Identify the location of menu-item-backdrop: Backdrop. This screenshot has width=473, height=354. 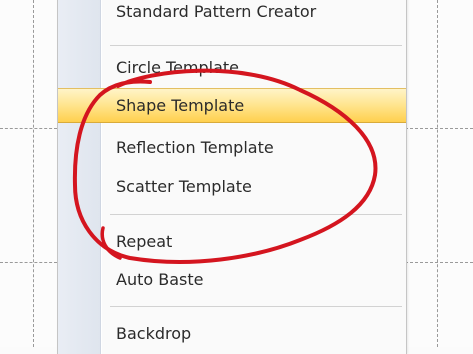
(232, 333).